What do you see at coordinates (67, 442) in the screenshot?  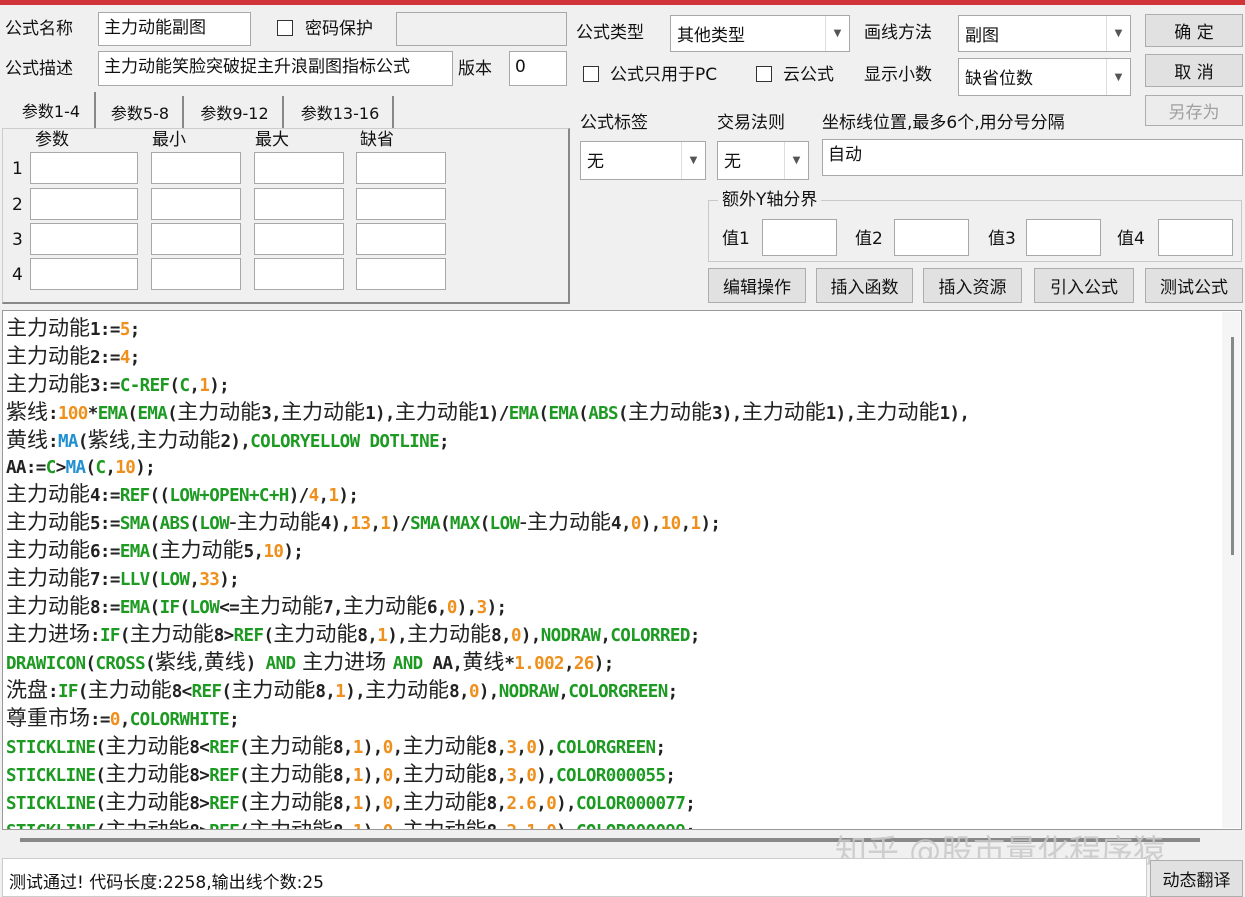 I see `code-function: MA` at bounding box center [67, 442].